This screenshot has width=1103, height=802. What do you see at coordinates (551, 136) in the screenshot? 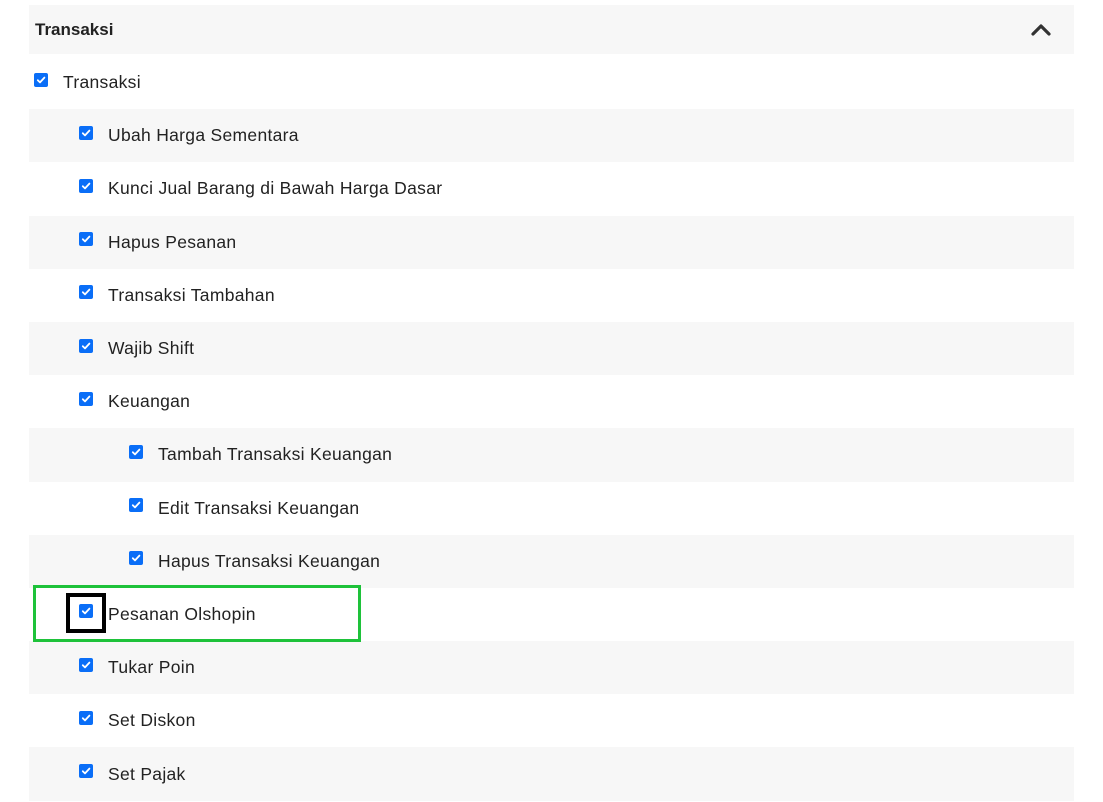
I see `permission-row-ubah-harga-sementara: Ubah Harga Sementara` at bounding box center [551, 136].